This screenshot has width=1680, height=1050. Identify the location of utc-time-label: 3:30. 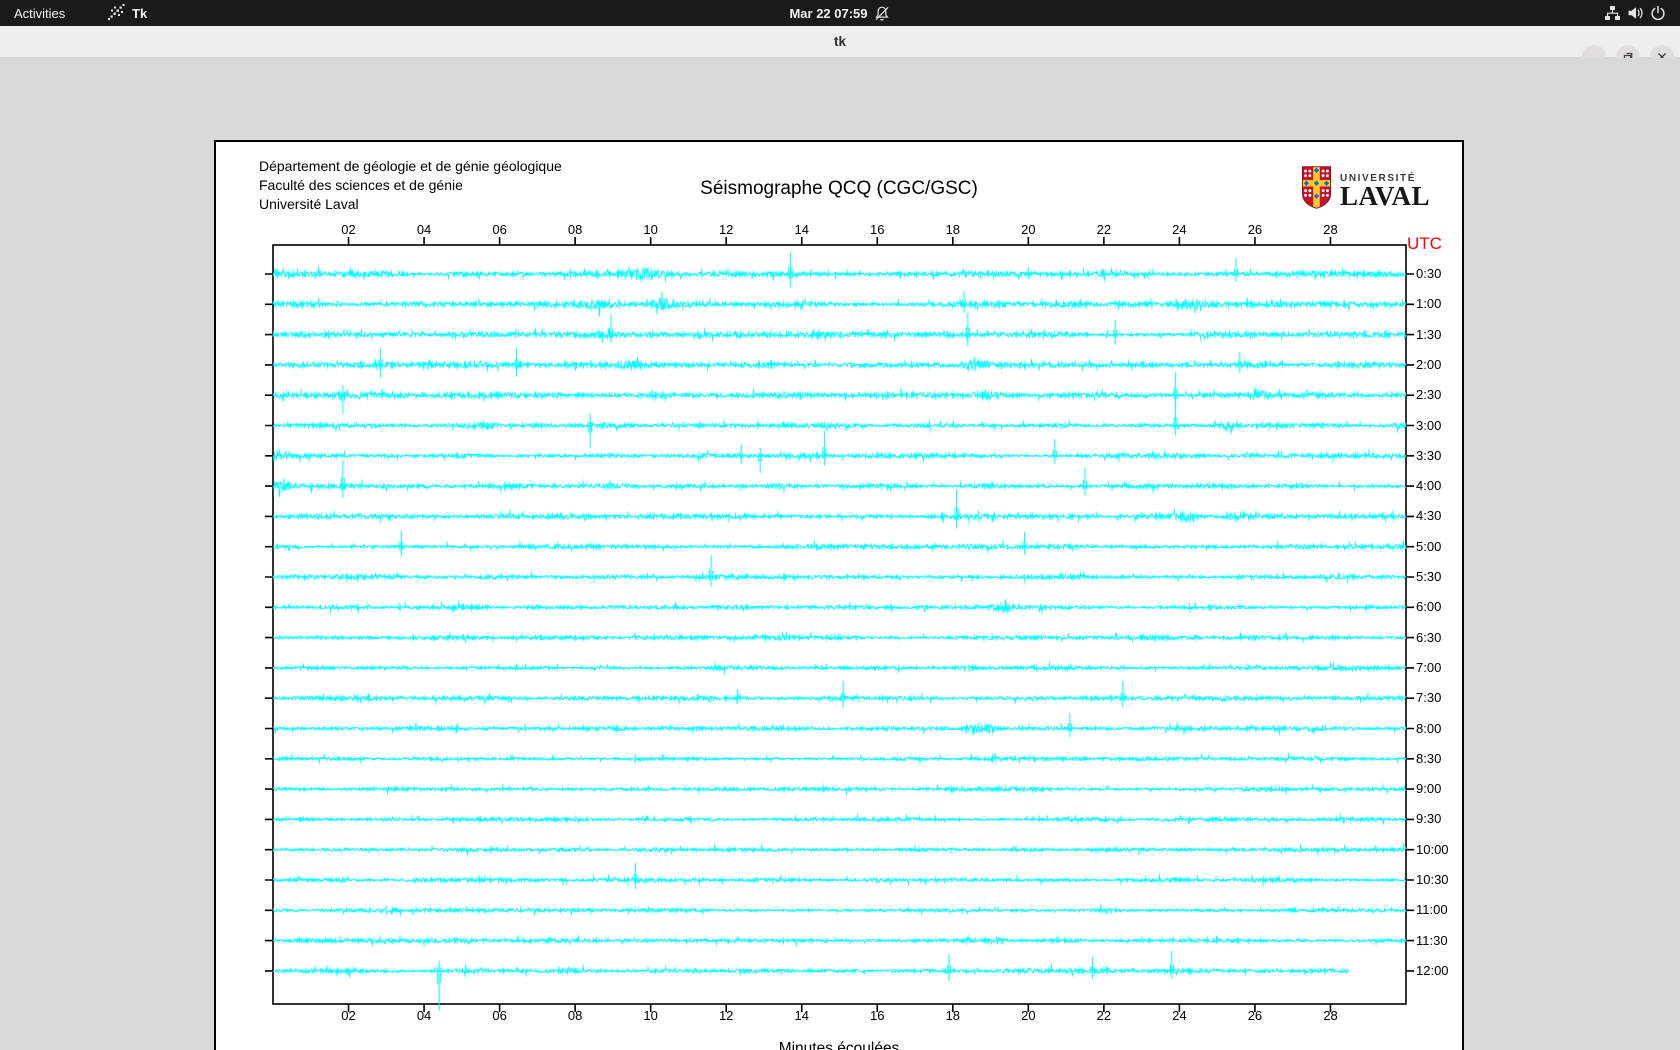
(1429, 455).